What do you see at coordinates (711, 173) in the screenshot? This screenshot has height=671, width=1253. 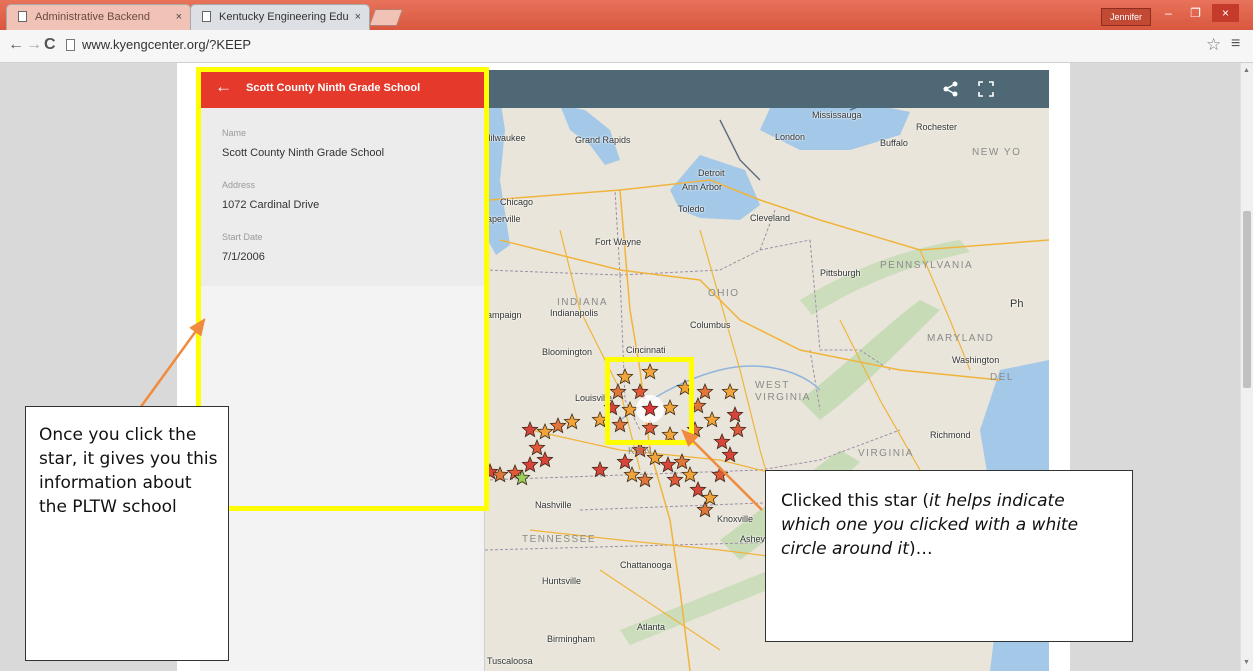 I see `map-city-label: Detroit` at bounding box center [711, 173].